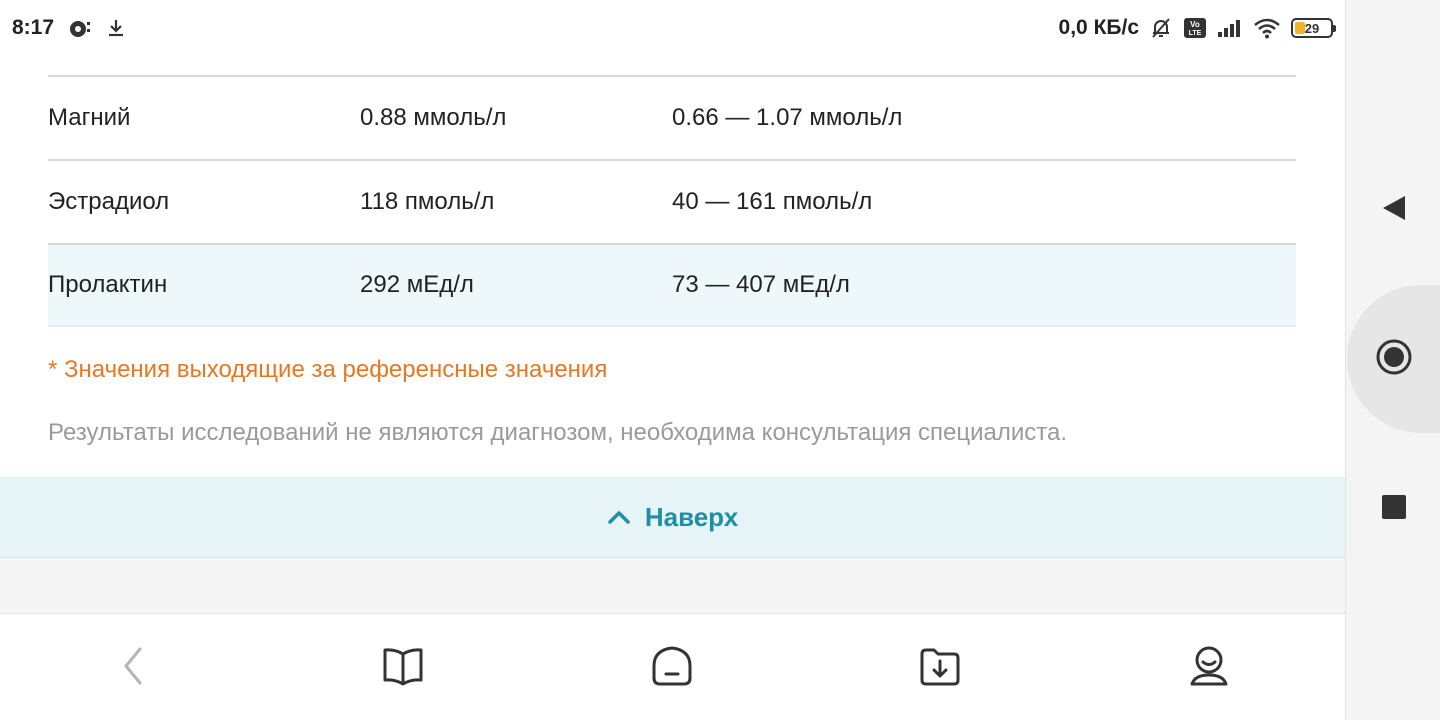 The height and width of the screenshot is (720, 1440). I want to click on table-row: Пролактин 292 мЕд/л 73 — 407 мЕд/л, so click(672, 285).